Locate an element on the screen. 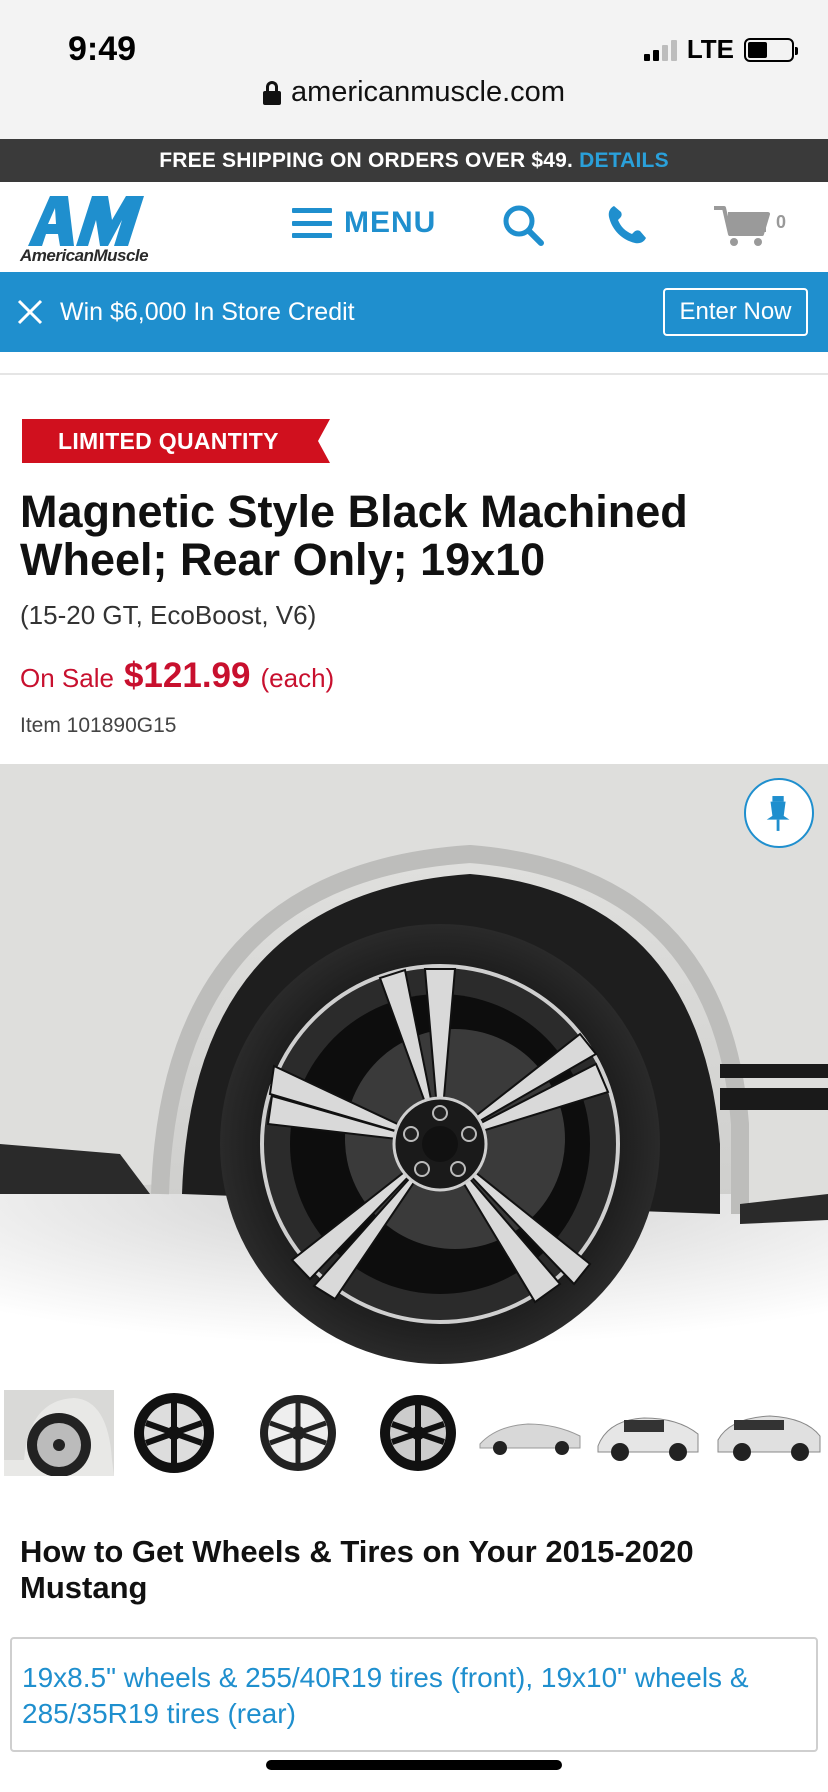 The width and height of the screenshot is (828, 1792). thumbnail-strip is located at coordinates (414, 1435).